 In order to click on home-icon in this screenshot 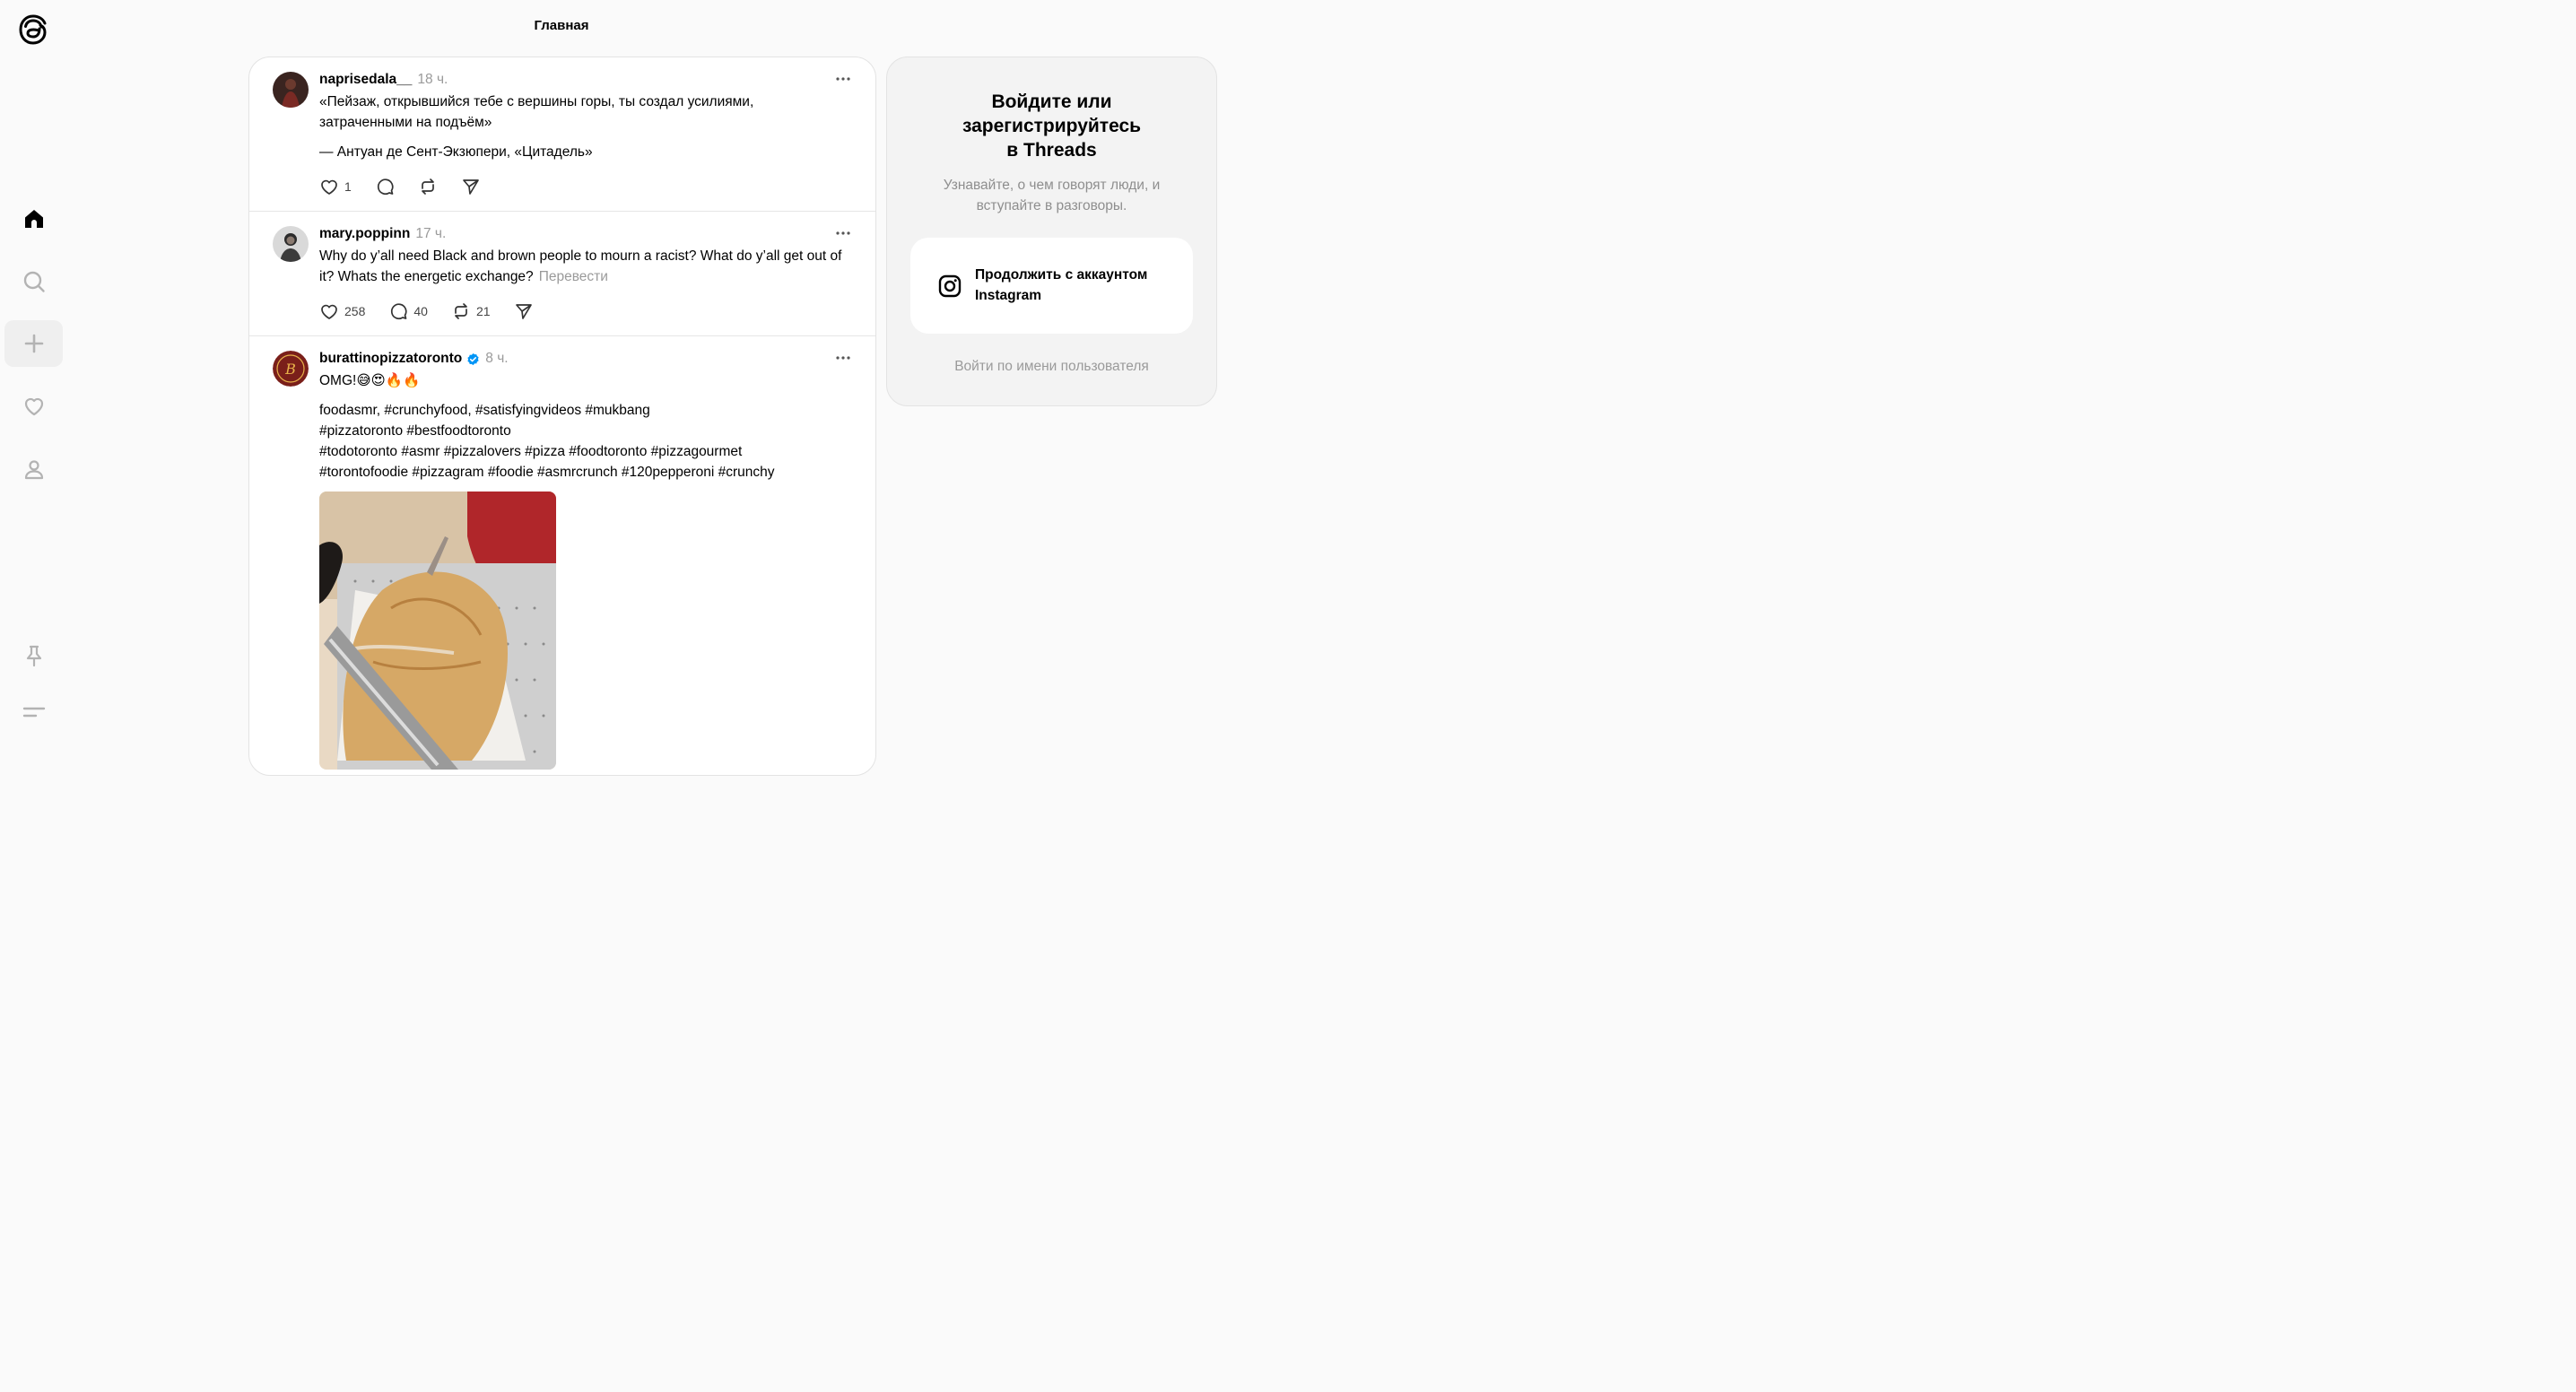, I will do `click(33, 219)`.